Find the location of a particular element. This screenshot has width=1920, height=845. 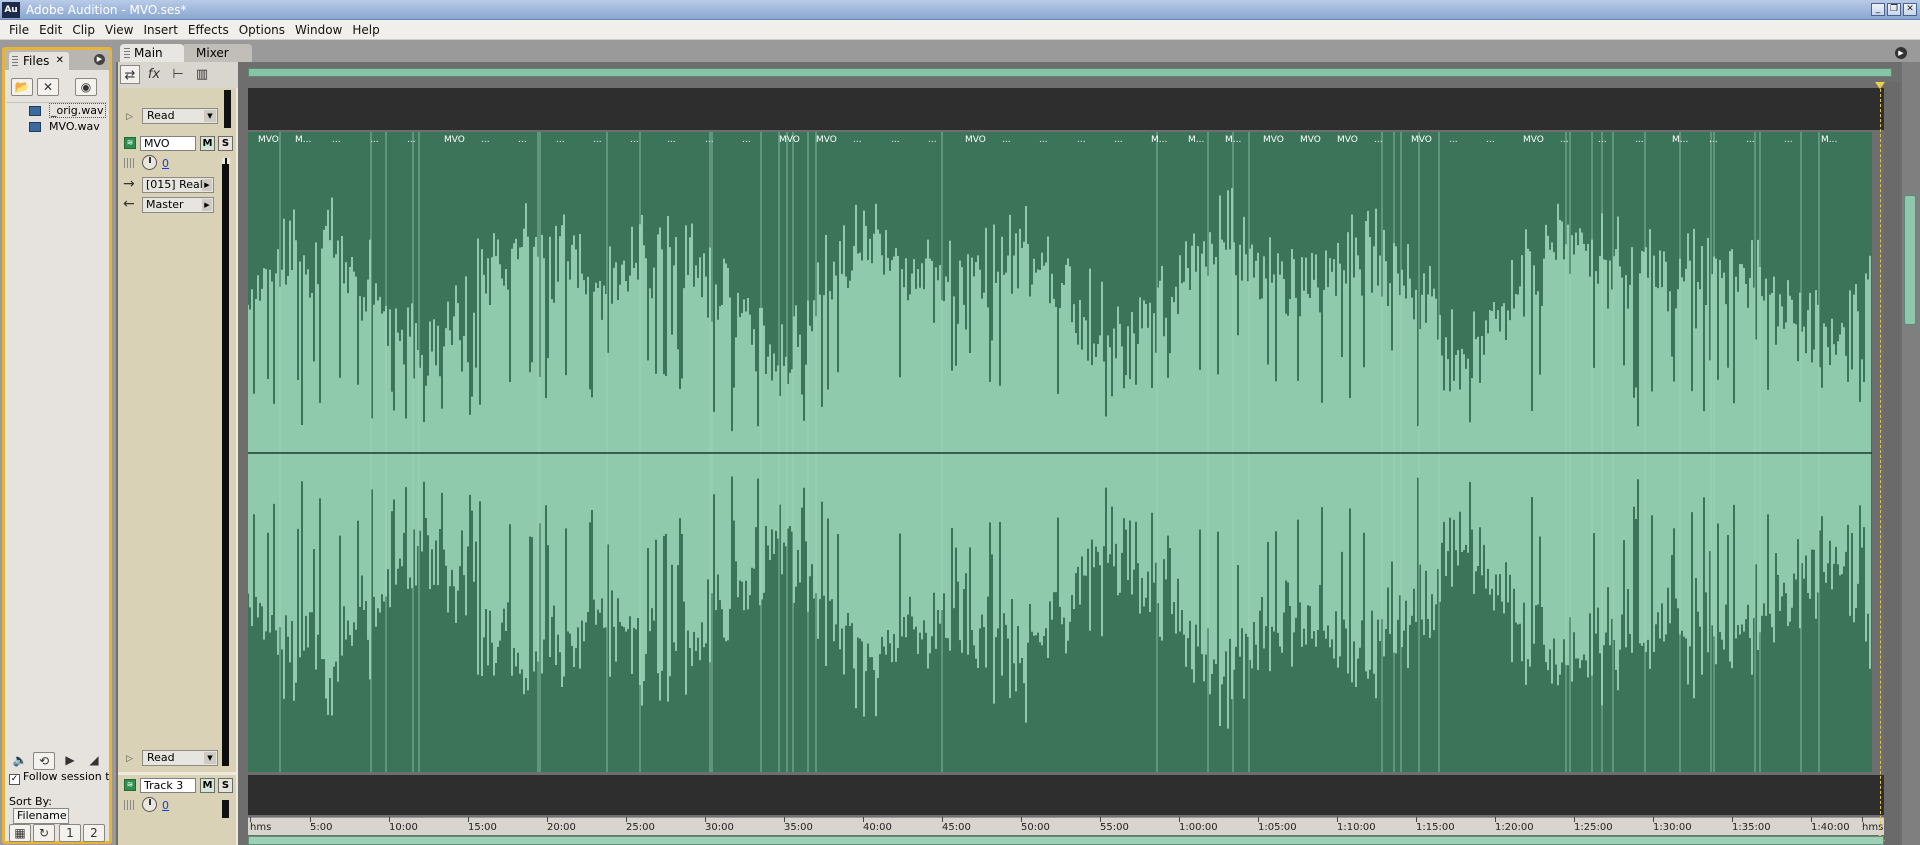

minimize-button: _ is located at coordinates (1878, 9).